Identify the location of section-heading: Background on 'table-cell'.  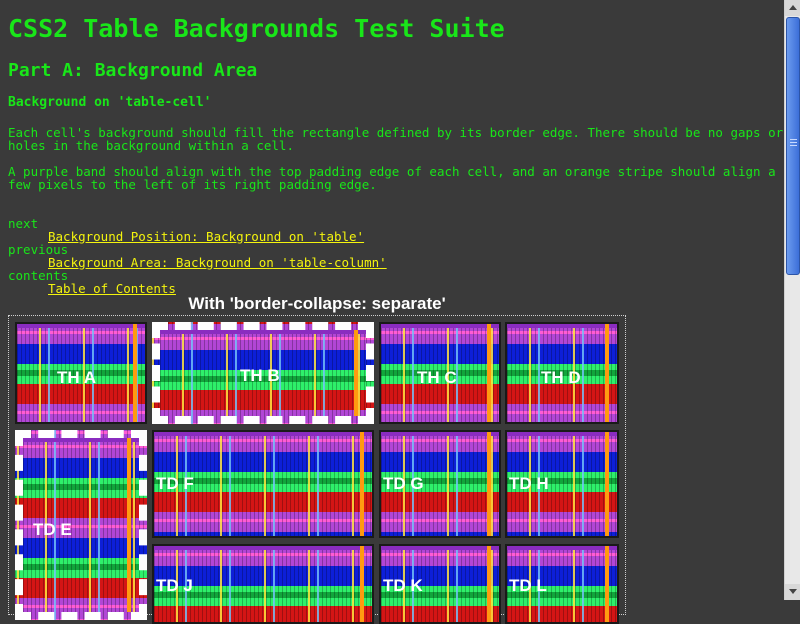
(110, 102).